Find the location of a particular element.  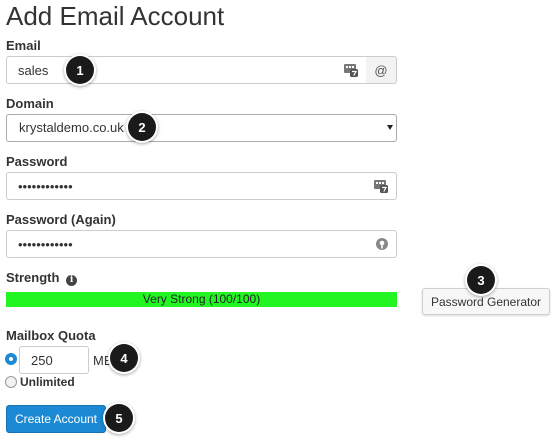

domain-select: krystaldemo.co.uk is located at coordinates (201, 128).